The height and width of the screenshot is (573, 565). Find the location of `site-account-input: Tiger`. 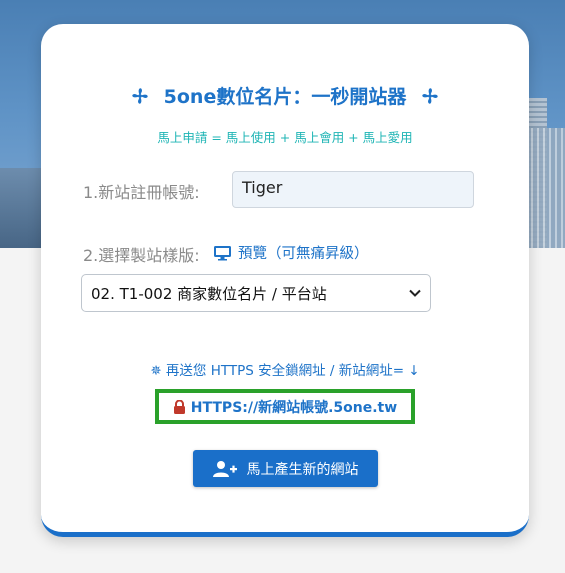

site-account-input: Tiger is located at coordinates (353, 189).